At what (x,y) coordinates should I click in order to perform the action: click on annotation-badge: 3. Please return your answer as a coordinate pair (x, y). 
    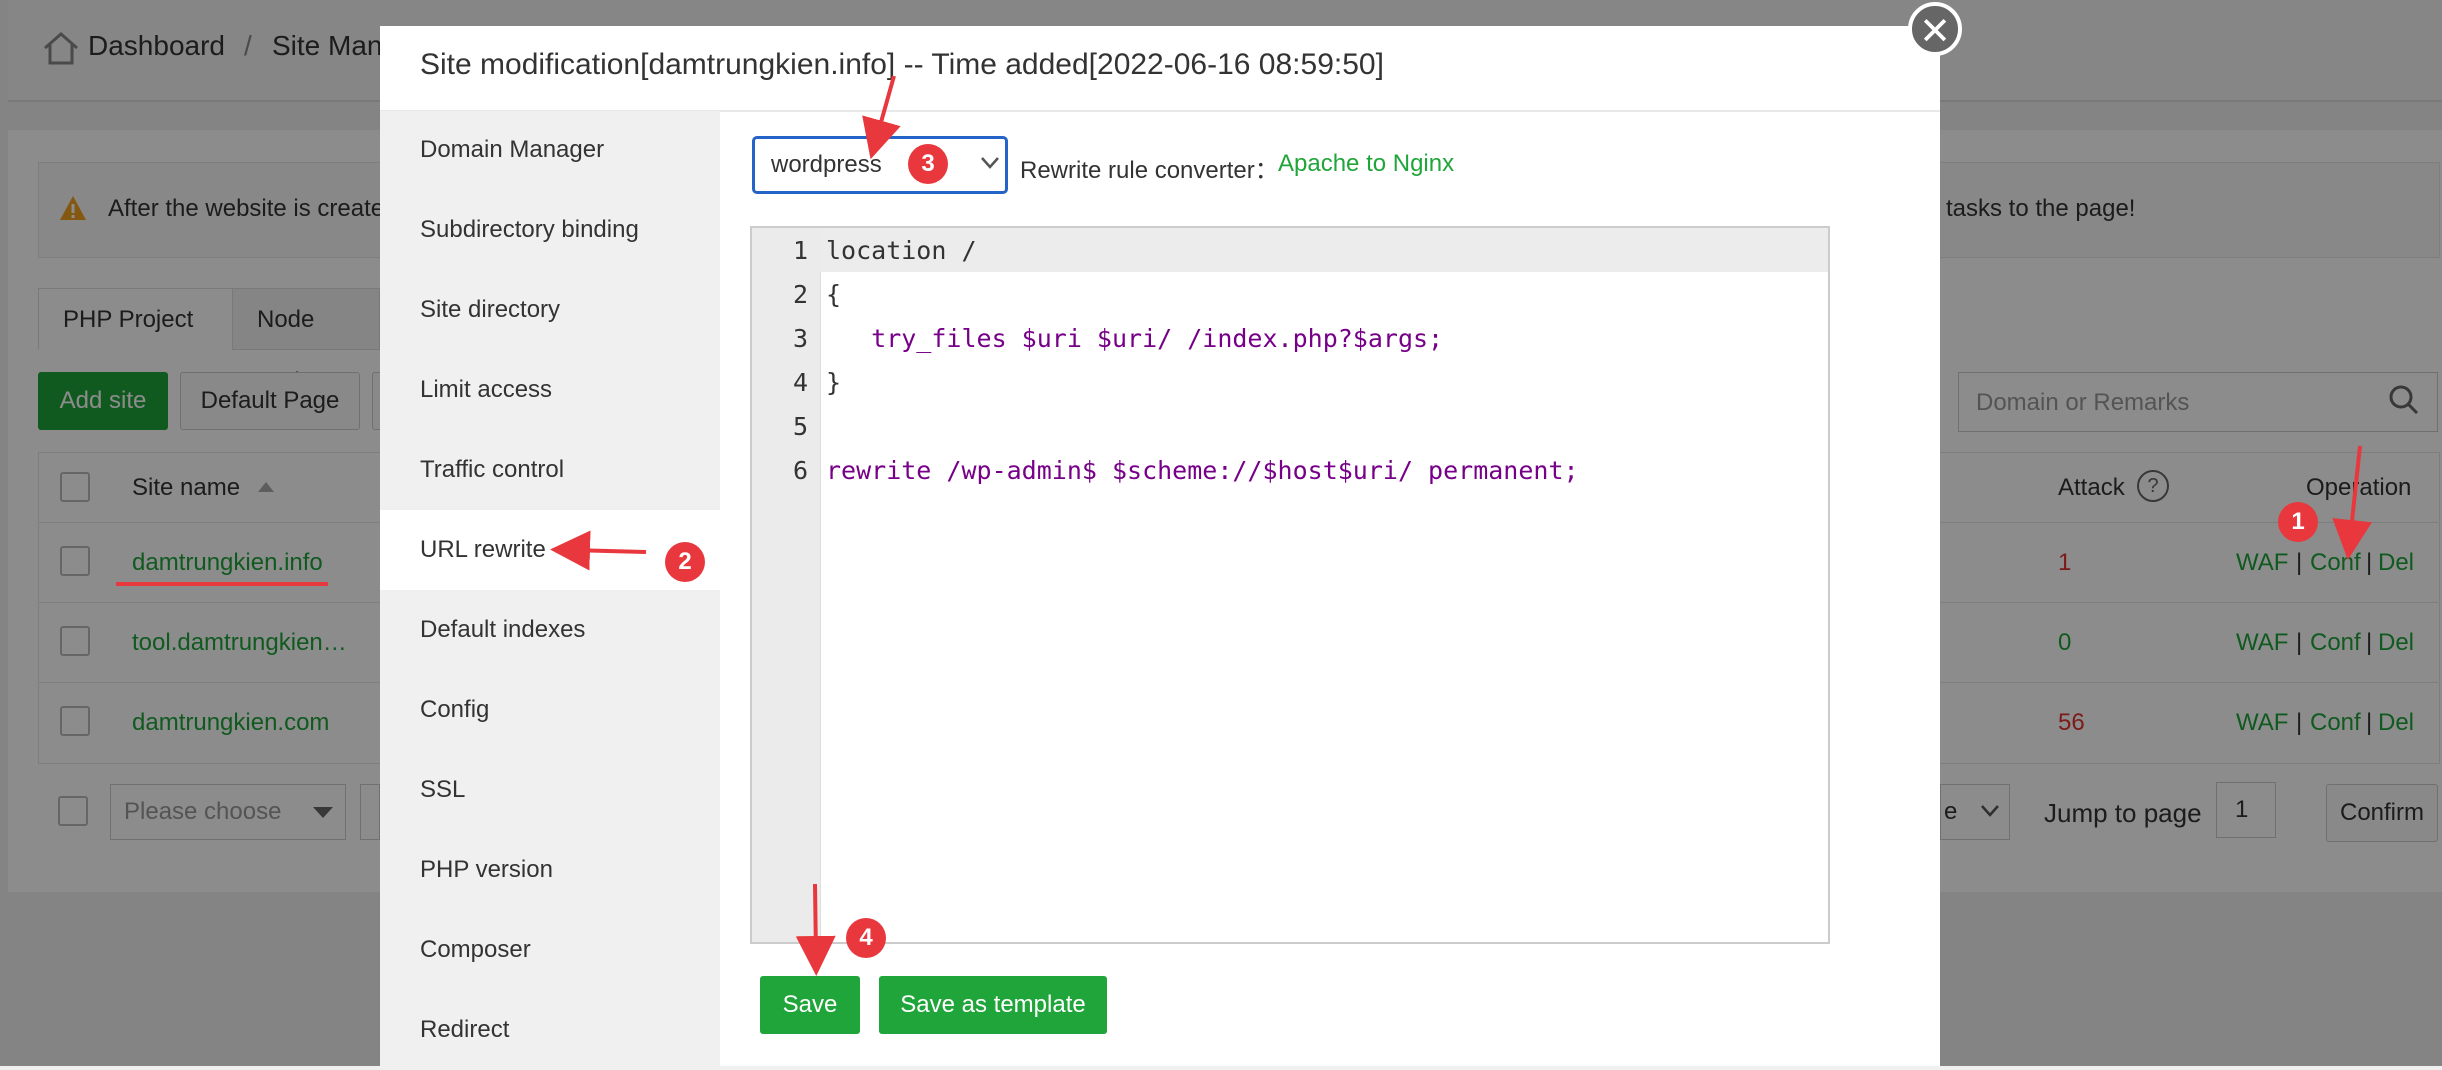
    Looking at the image, I should click on (928, 164).